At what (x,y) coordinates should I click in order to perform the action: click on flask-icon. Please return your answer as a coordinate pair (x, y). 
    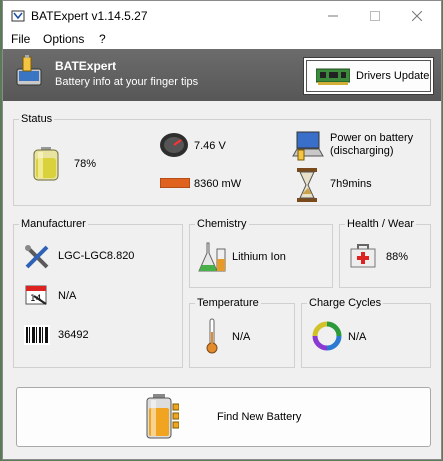
    Looking at the image, I should click on (212, 257).